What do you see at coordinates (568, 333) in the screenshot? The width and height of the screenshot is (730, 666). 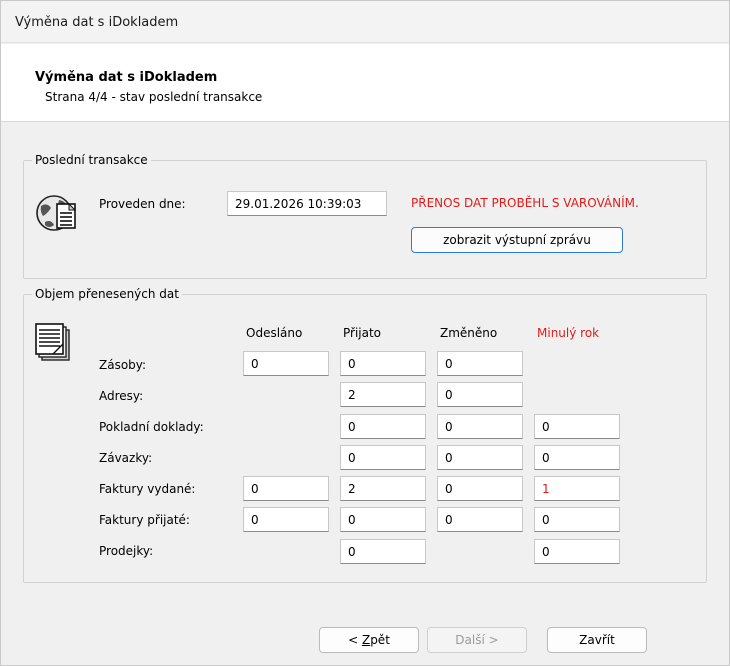 I see `col-header-minuly-rok: Minulý rok` at bounding box center [568, 333].